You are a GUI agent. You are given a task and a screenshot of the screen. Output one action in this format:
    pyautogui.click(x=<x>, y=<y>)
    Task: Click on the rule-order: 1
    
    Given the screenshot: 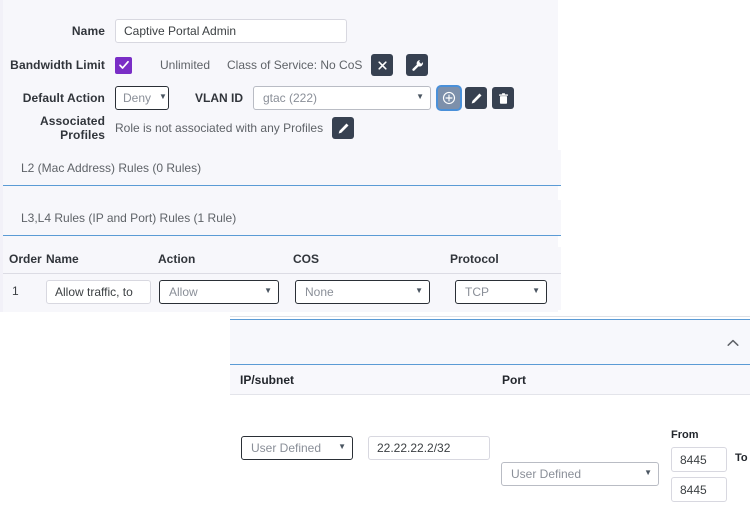 What is the action you would take?
    pyautogui.click(x=15, y=291)
    